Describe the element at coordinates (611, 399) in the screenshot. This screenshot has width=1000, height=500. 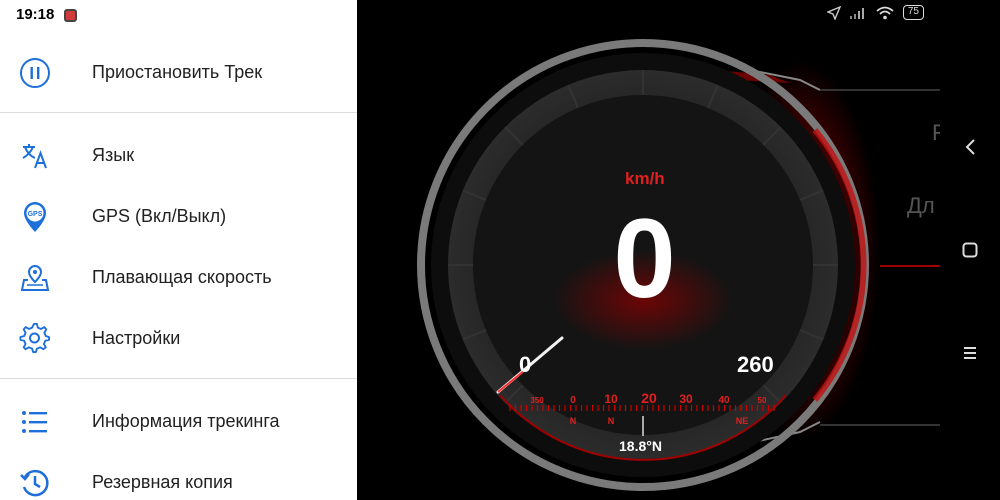
I see `compass-tick-label: 10` at that location.